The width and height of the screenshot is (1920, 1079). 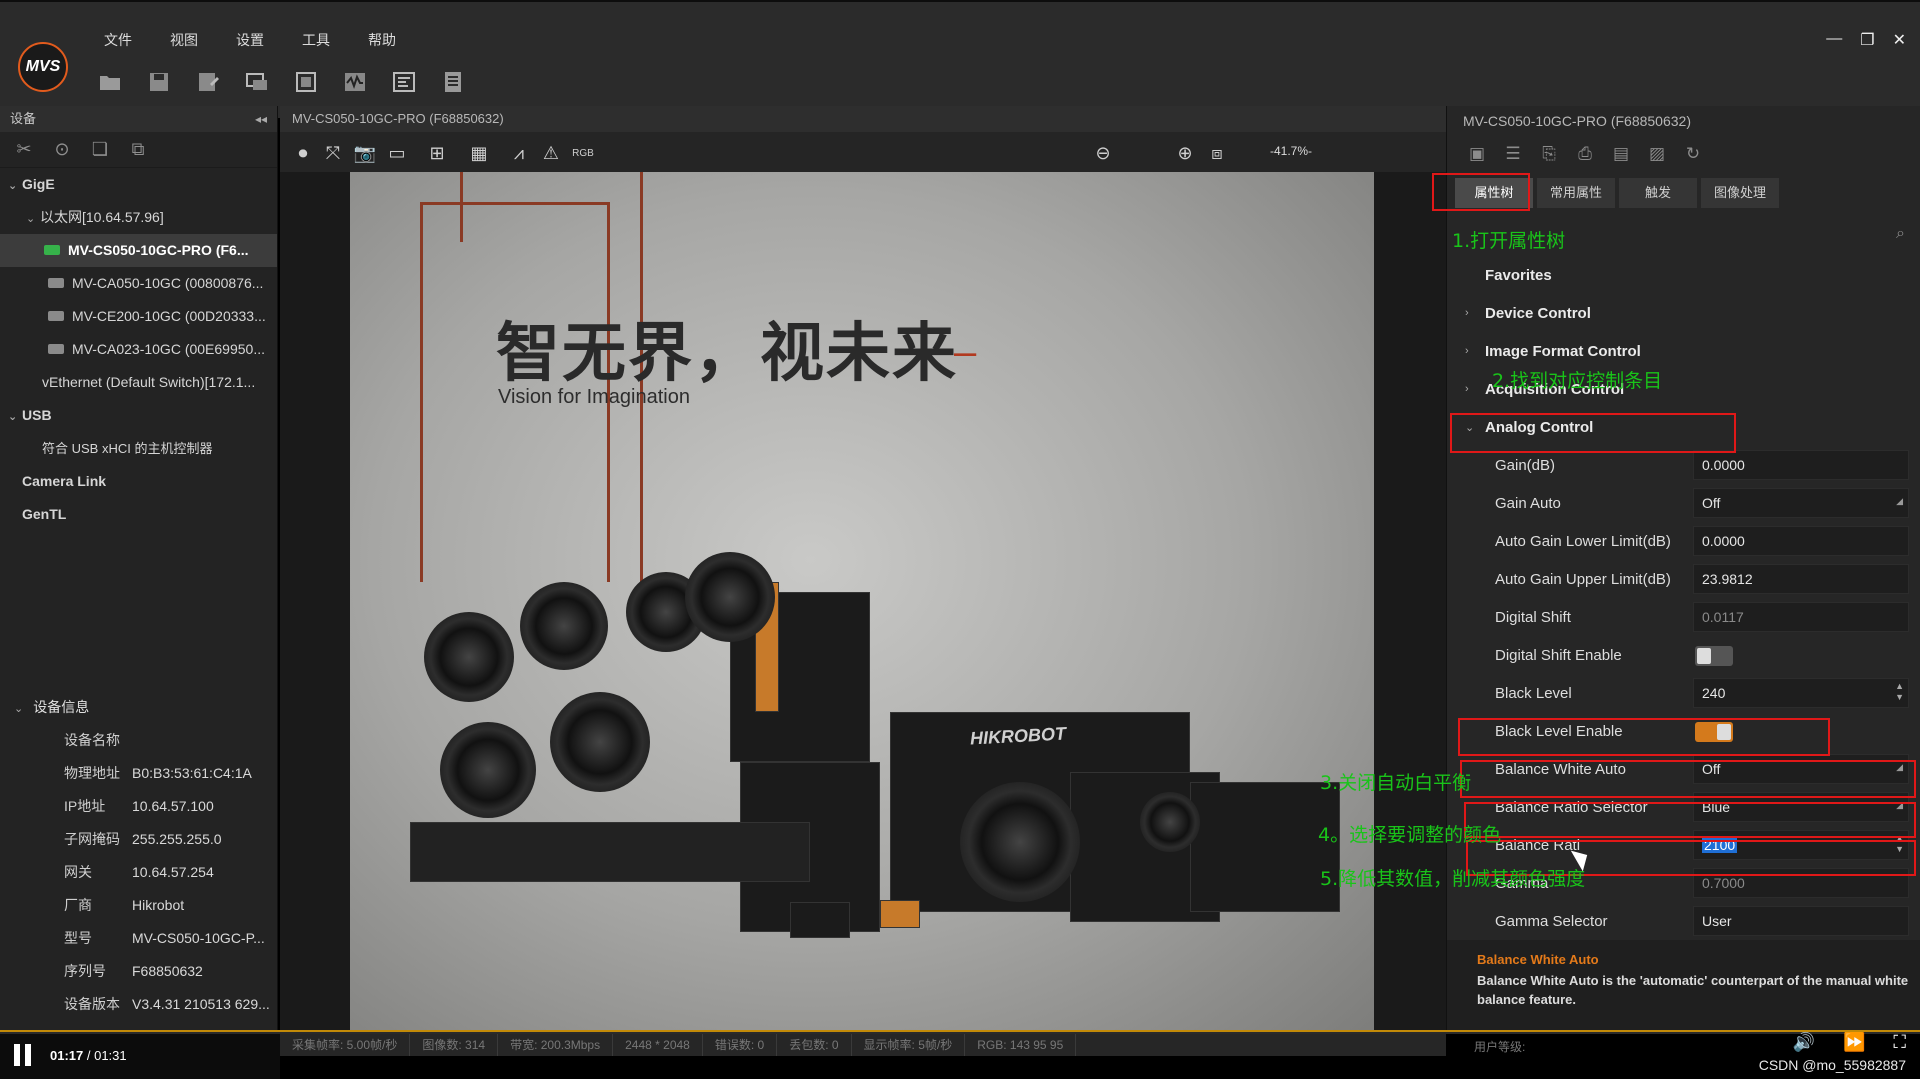 I want to click on multi-window-icon, so click(x=257, y=82).